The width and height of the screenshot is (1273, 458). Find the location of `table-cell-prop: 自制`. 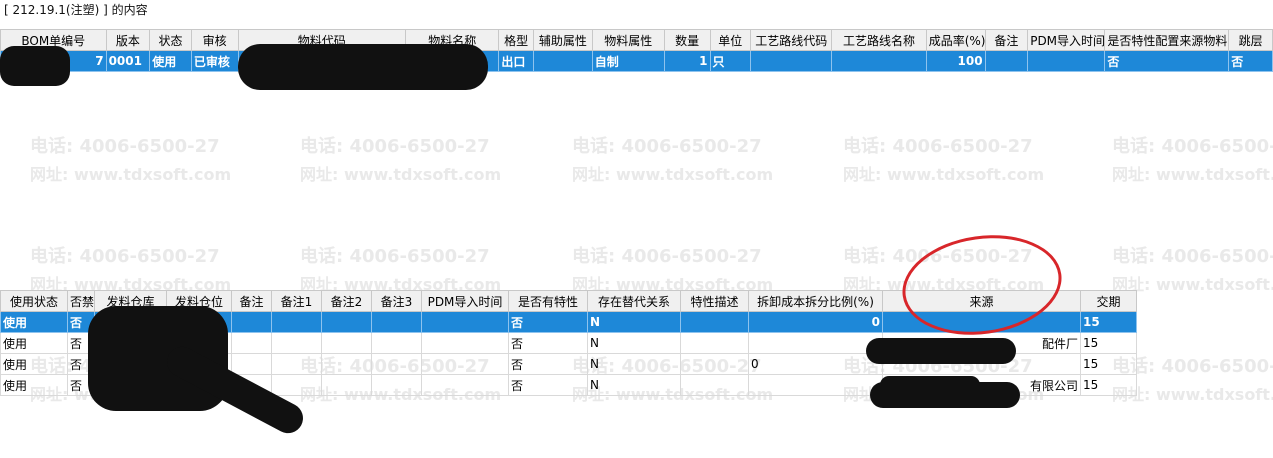

table-cell-prop: 自制 is located at coordinates (628, 61).